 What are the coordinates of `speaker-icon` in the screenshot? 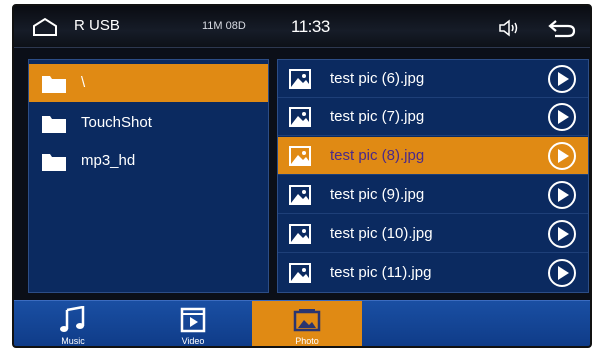 It's located at (509, 28).